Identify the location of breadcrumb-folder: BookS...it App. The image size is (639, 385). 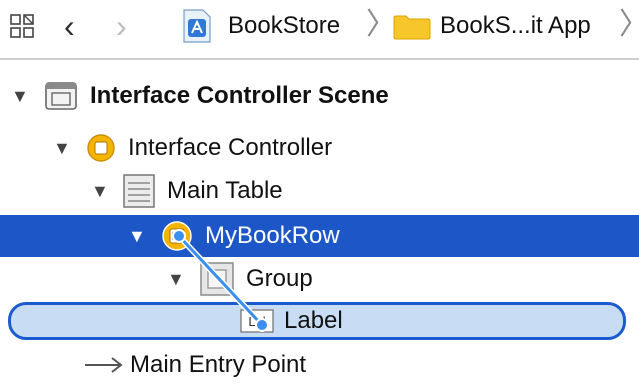
(515, 26).